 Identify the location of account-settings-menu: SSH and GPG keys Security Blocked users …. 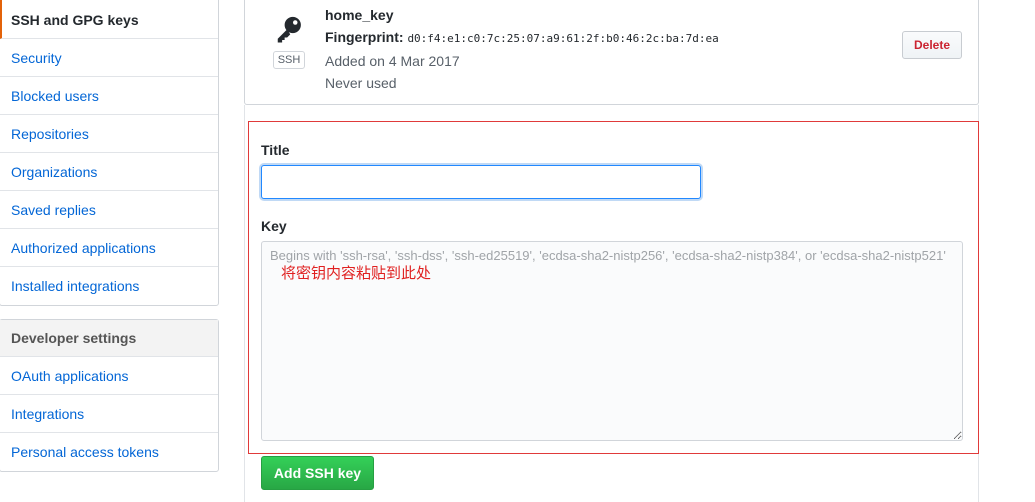
(109, 153).